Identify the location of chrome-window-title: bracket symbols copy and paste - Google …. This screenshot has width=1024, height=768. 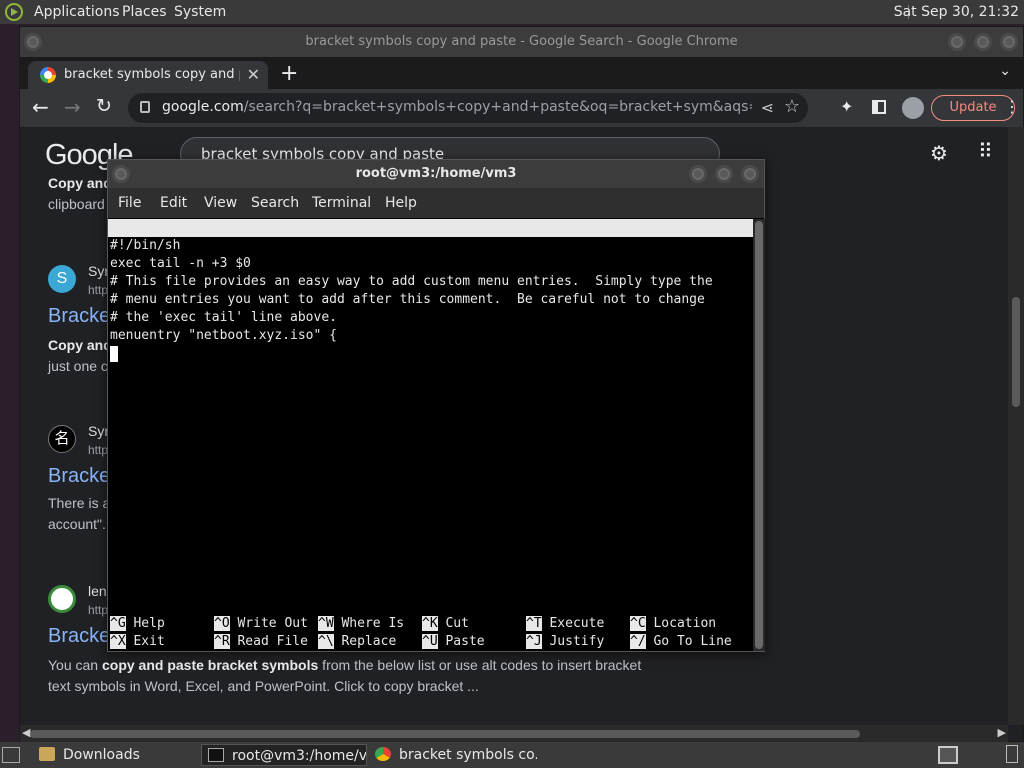
(521, 41).